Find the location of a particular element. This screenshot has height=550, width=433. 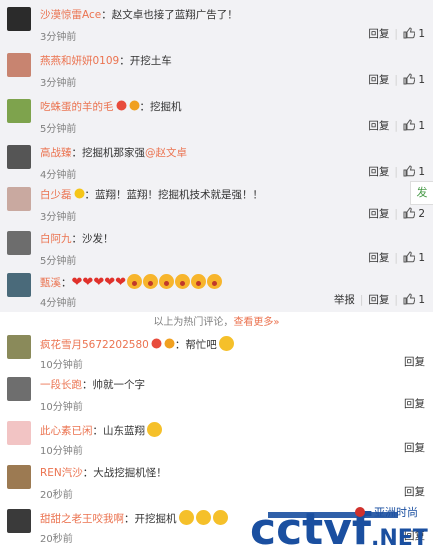

username-link: 甜甜之老王咬我啊 is located at coordinates (82, 519).